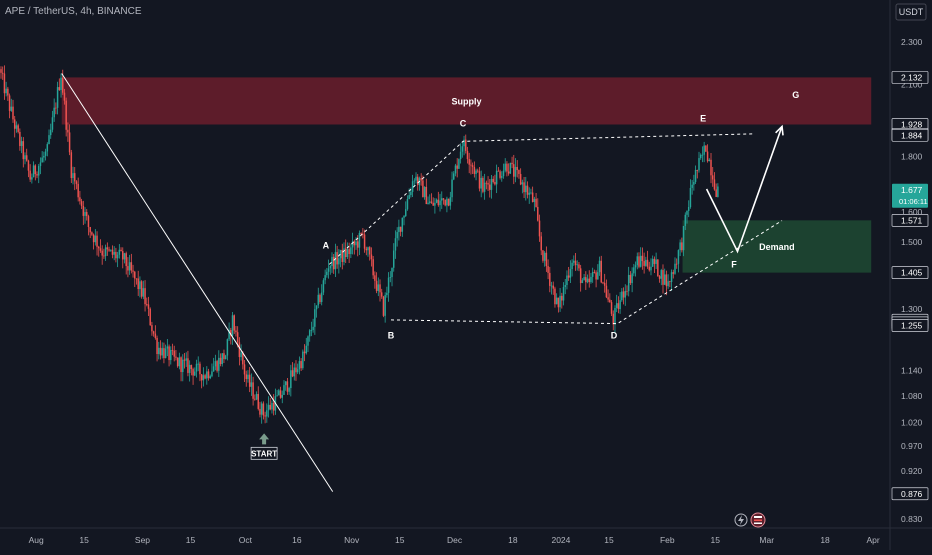 The height and width of the screenshot is (555, 932). What do you see at coordinates (912, 77) in the screenshot?
I see `price-label: 2.132` at bounding box center [912, 77].